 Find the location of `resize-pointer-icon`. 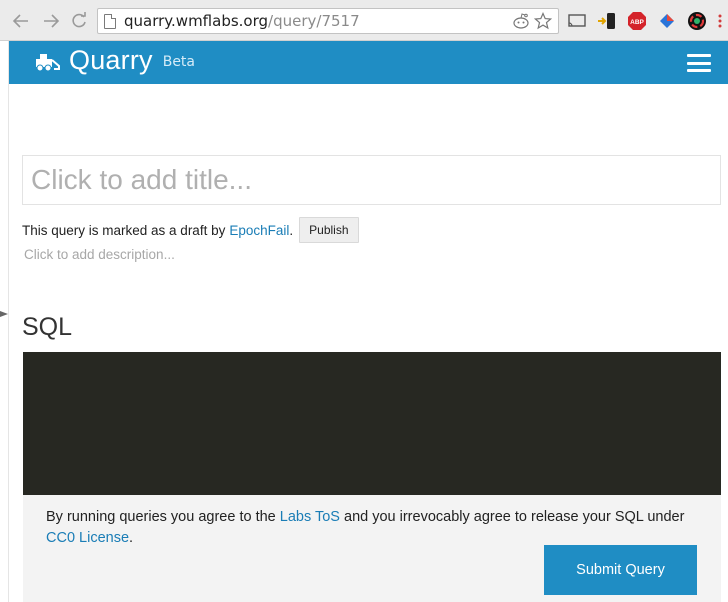

resize-pointer-icon is located at coordinates (4, 309).